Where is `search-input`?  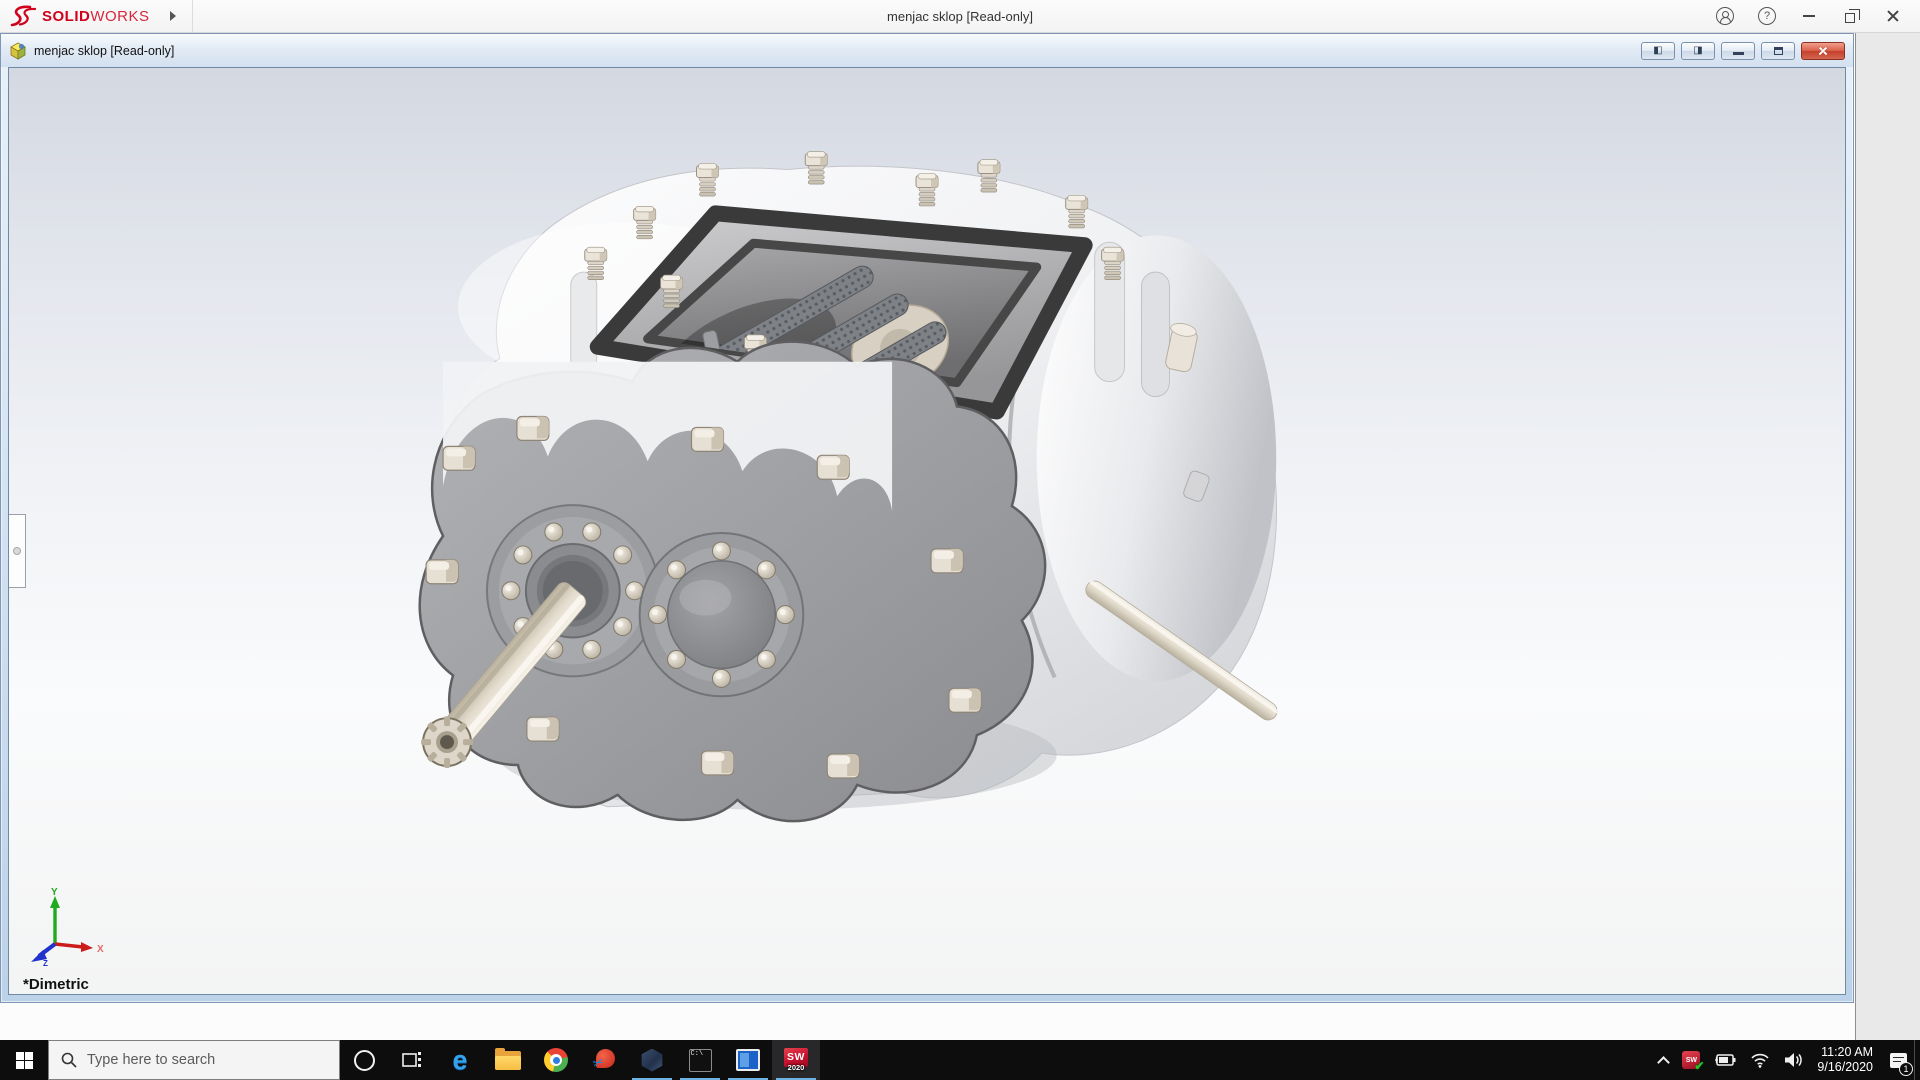 search-input is located at coordinates (197, 1060).